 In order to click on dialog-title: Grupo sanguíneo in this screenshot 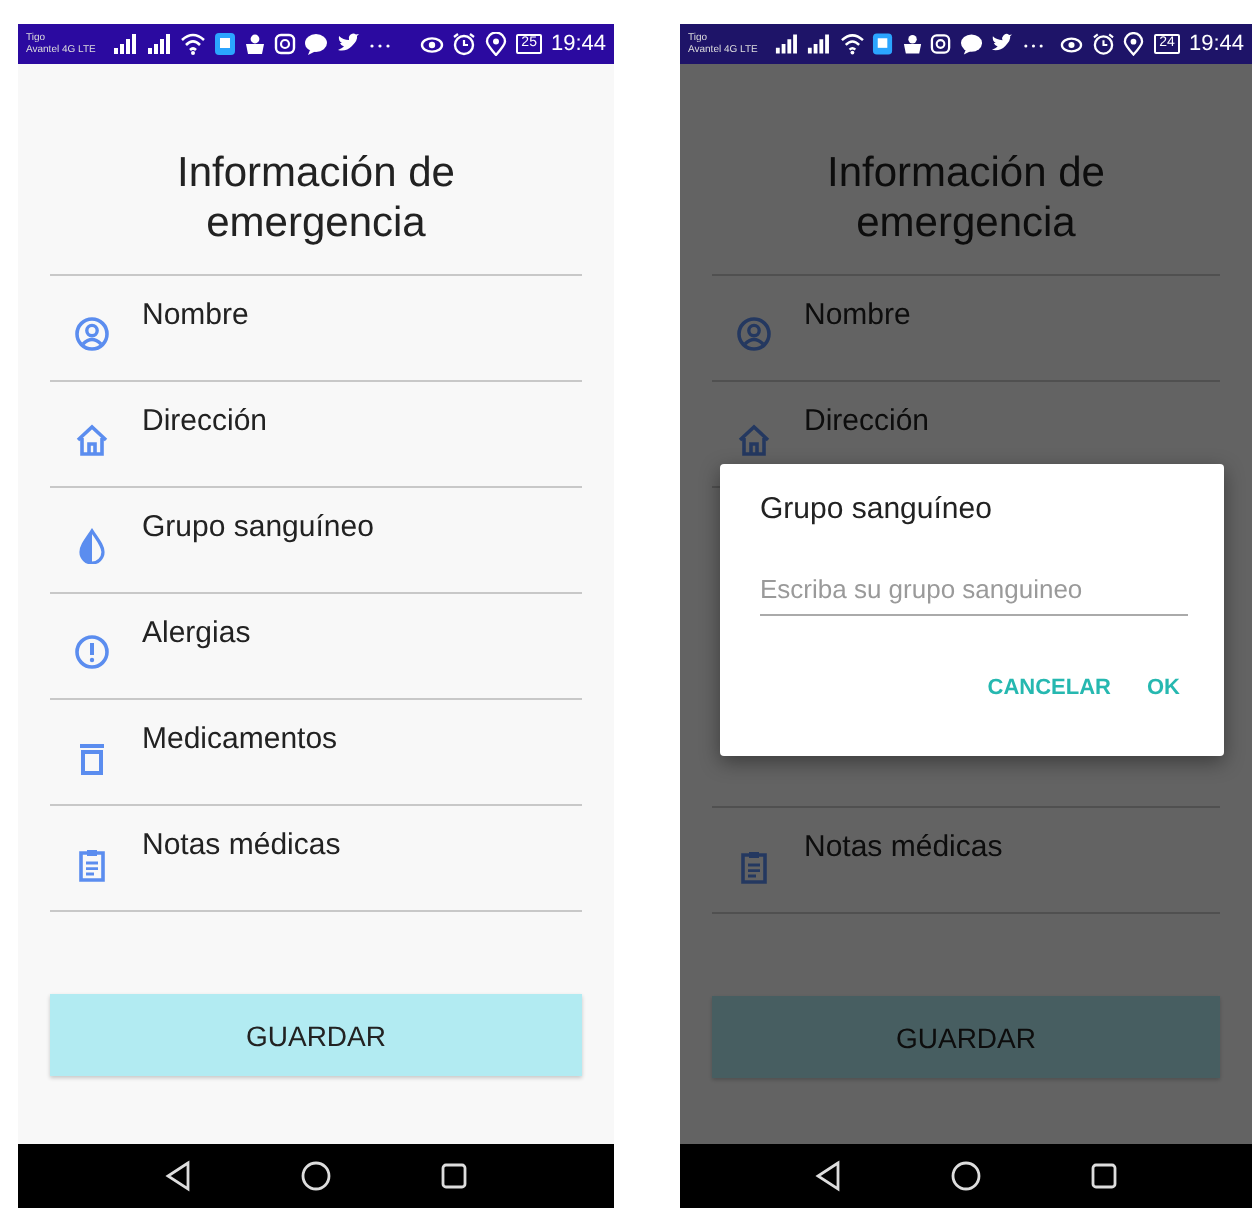, I will do `click(877, 509)`.